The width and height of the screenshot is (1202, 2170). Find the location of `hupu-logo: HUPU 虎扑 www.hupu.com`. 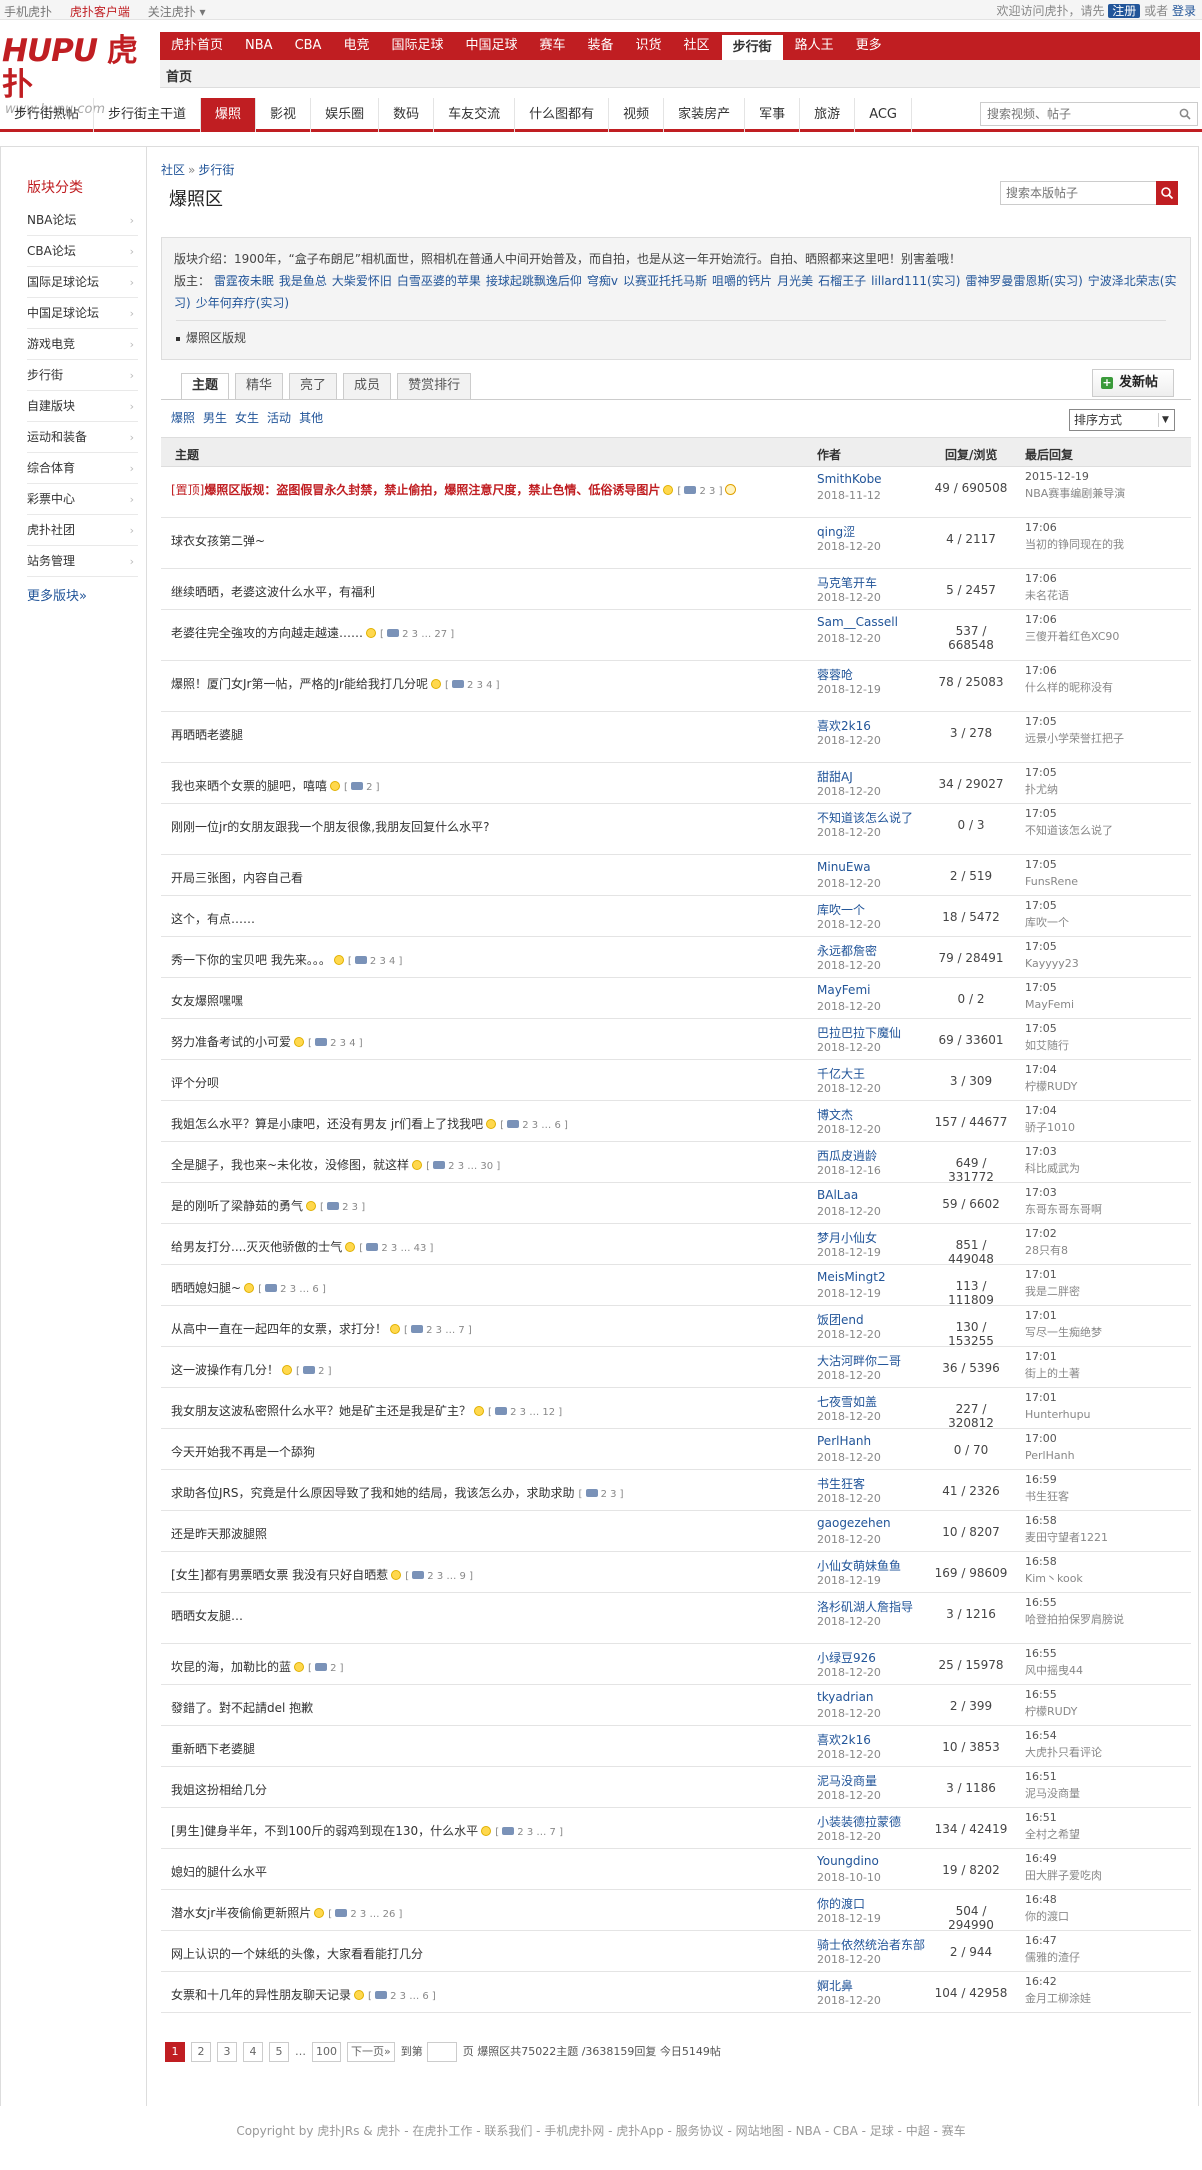

hupu-logo: HUPU 虎扑 www.hupu.com is located at coordinates (77, 75).